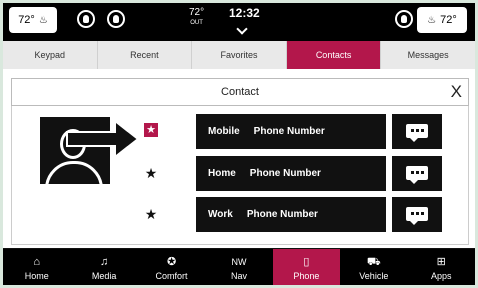 The height and width of the screenshot is (288, 478). Describe the element at coordinates (242, 29) in the screenshot. I see `chevron-down-icon` at that location.